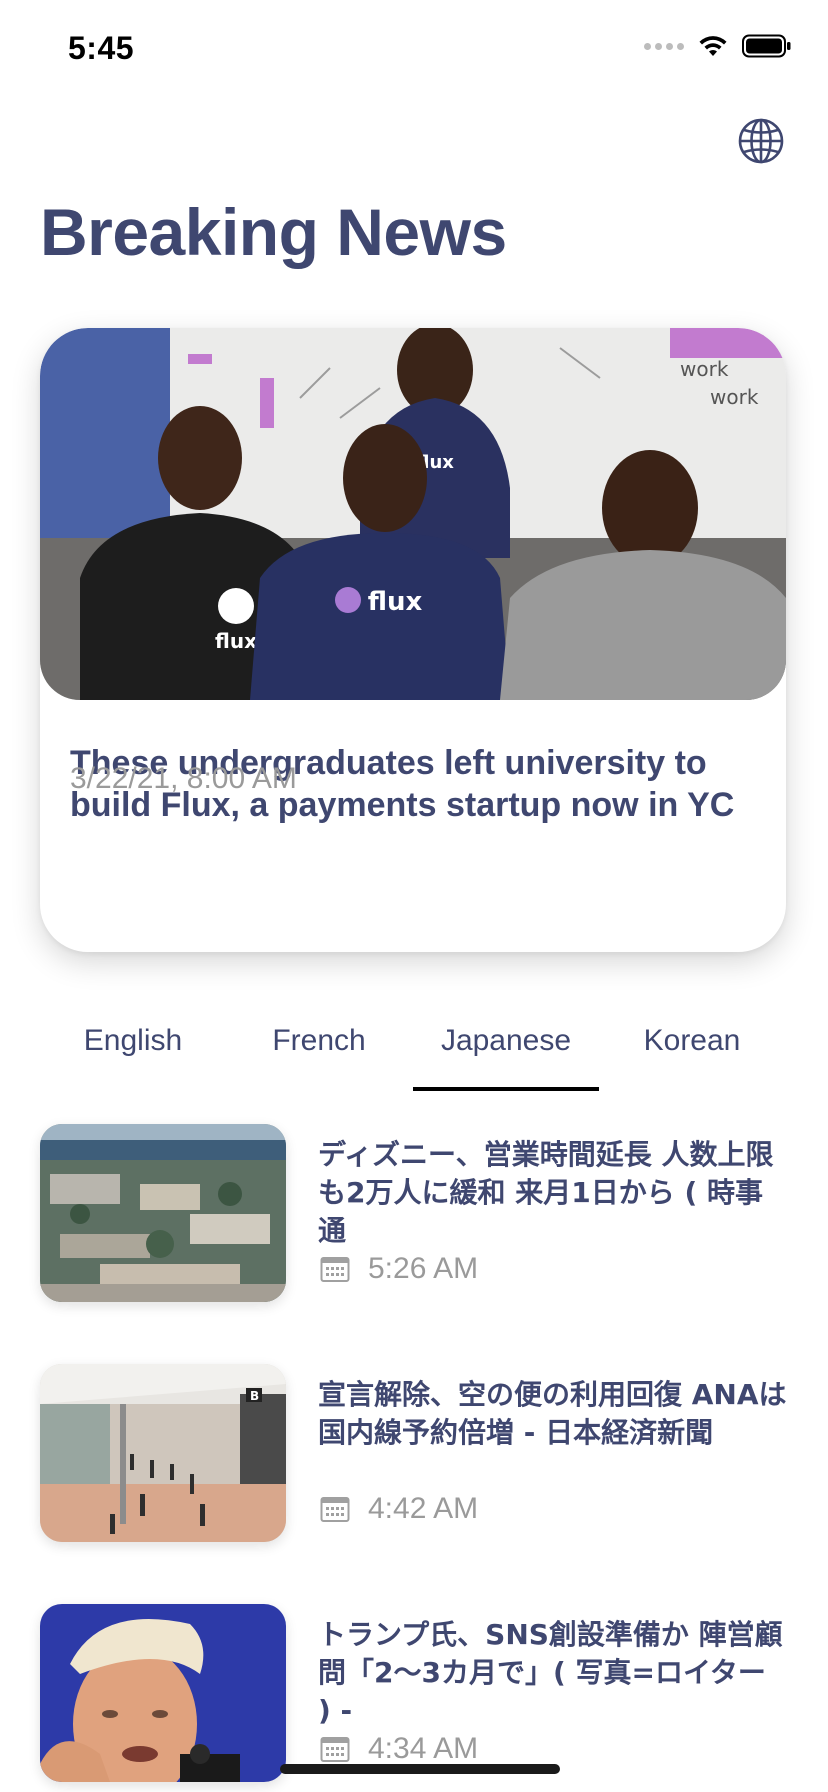  I want to click on tab-korean: Korean, so click(692, 1041).